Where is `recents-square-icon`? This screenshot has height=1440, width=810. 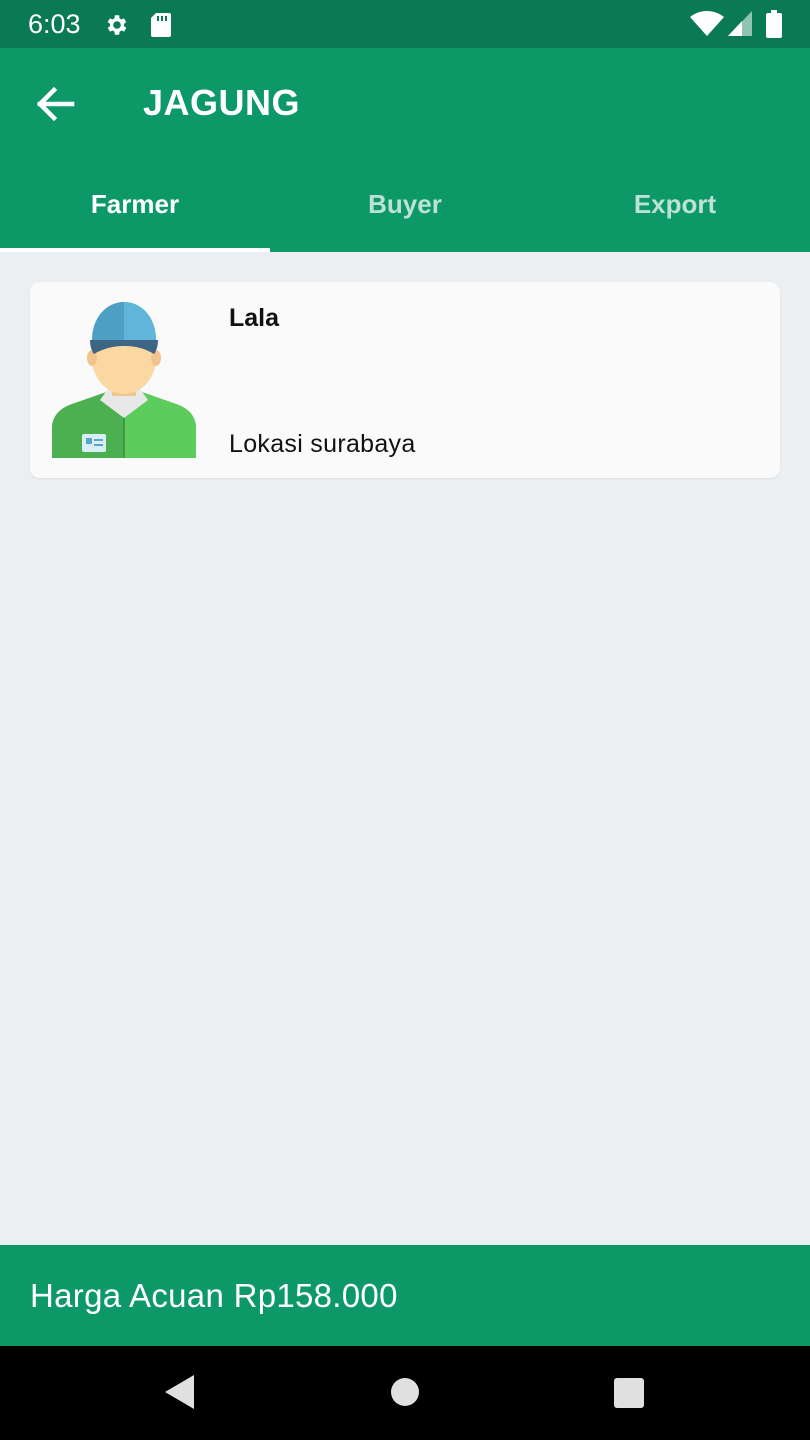 recents-square-icon is located at coordinates (629, 1395).